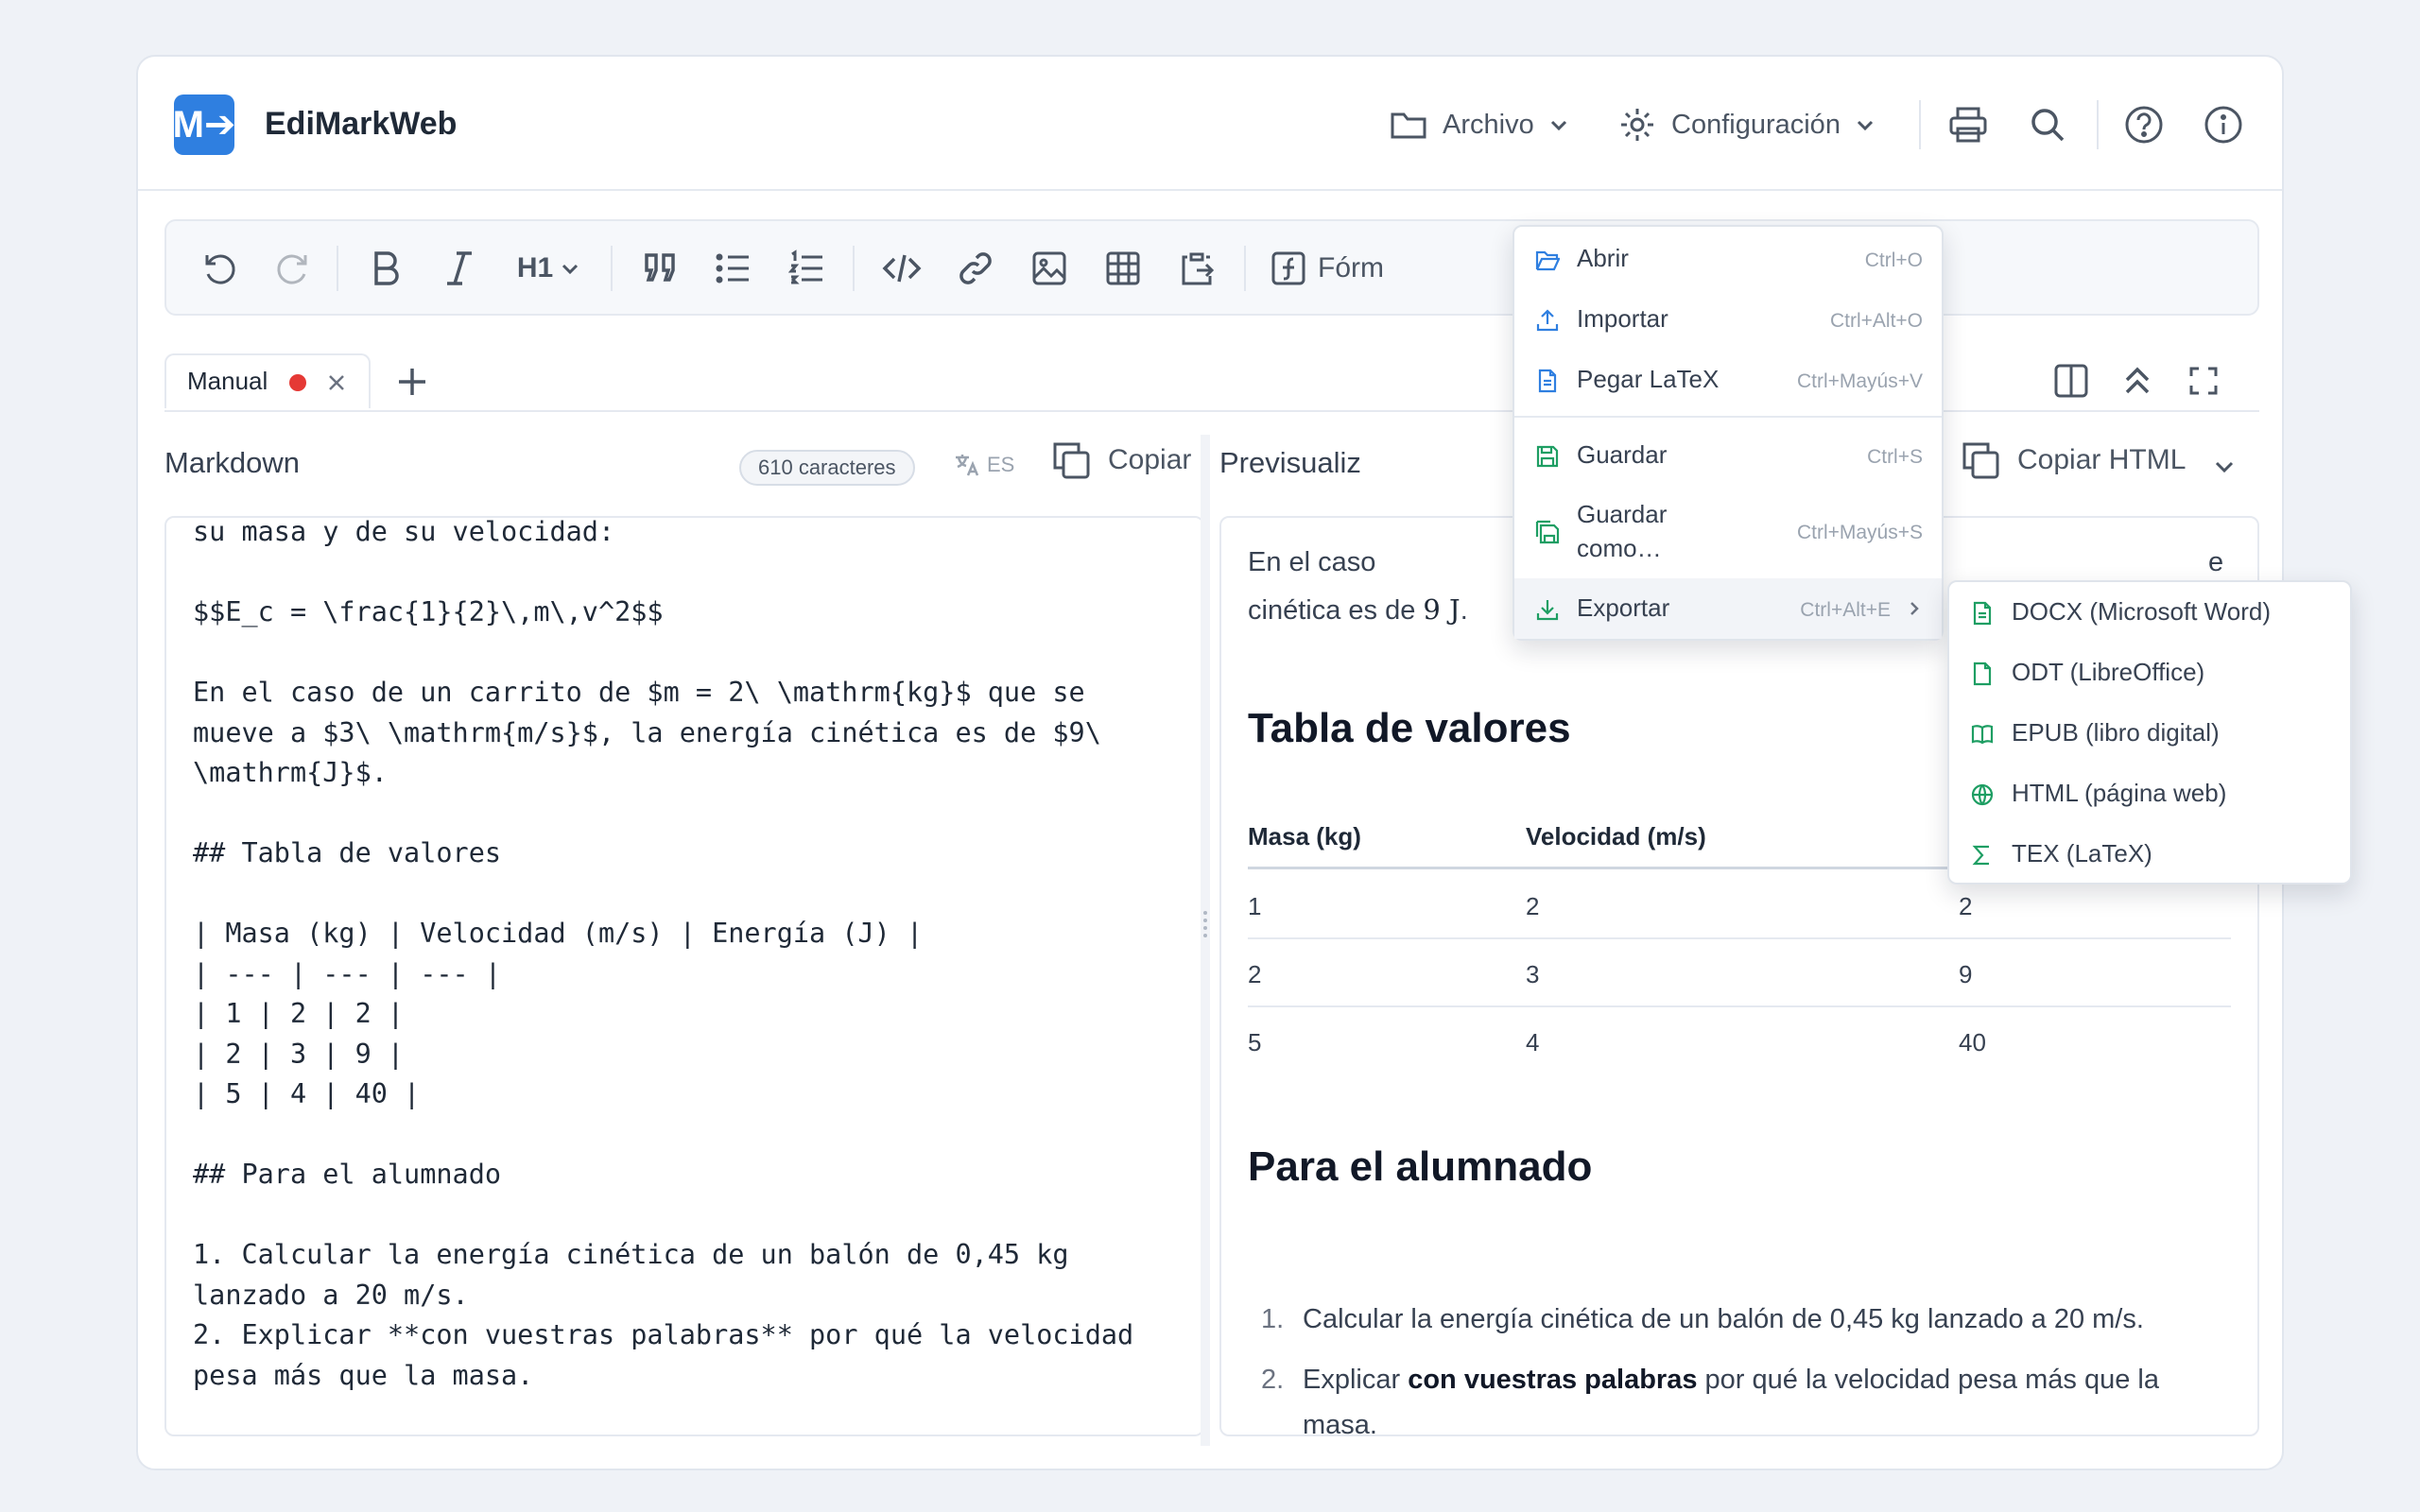  I want to click on language-label: ES, so click(1001, 464).